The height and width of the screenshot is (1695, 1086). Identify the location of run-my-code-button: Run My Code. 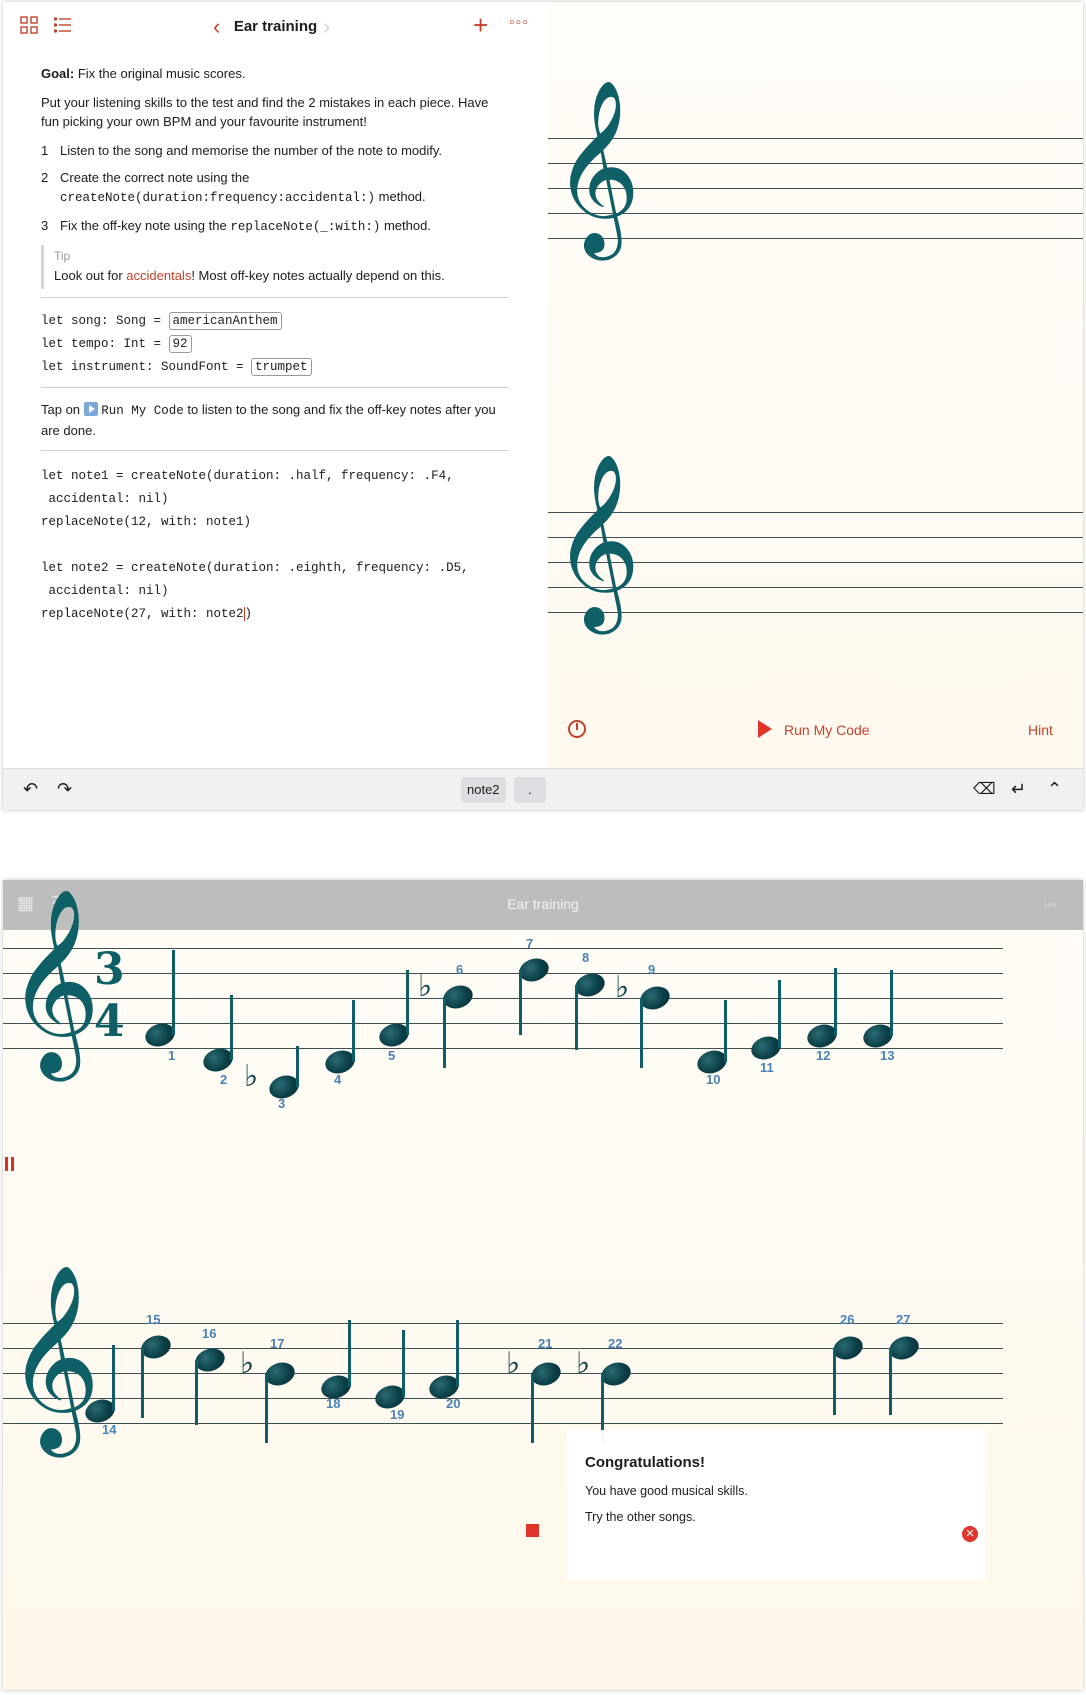
(814, 729).